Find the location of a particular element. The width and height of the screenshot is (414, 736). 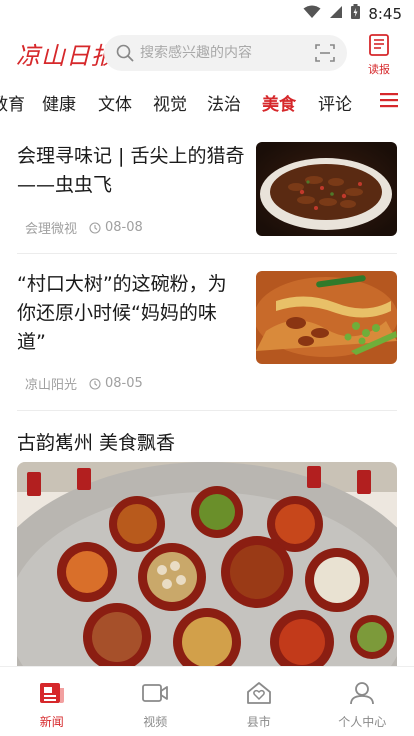

news-meta: 会理微视 08-08 is located at coordinates (84, 227).